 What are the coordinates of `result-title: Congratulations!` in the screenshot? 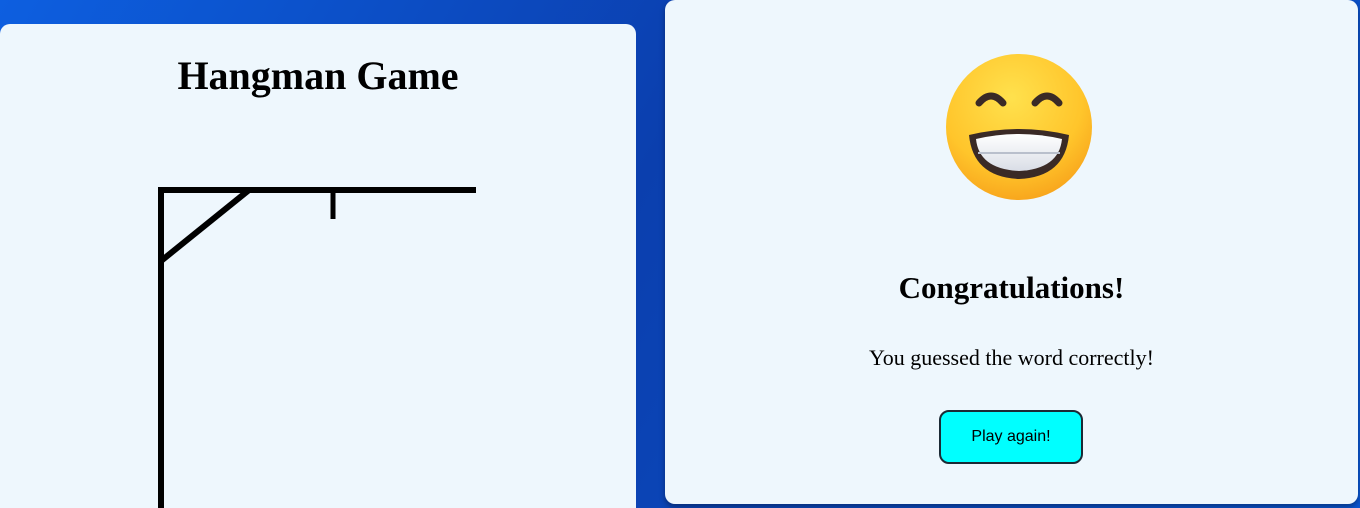 It's located at (1011, 287).